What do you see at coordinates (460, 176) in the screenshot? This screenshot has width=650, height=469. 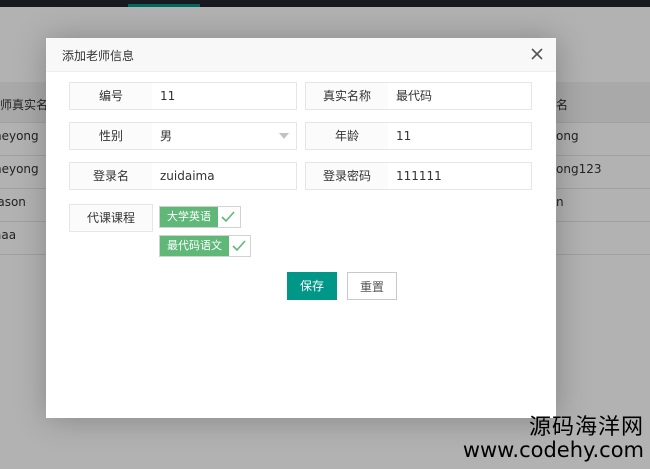 I see `login-password-input: 111111` at bounding box center [460, 176].